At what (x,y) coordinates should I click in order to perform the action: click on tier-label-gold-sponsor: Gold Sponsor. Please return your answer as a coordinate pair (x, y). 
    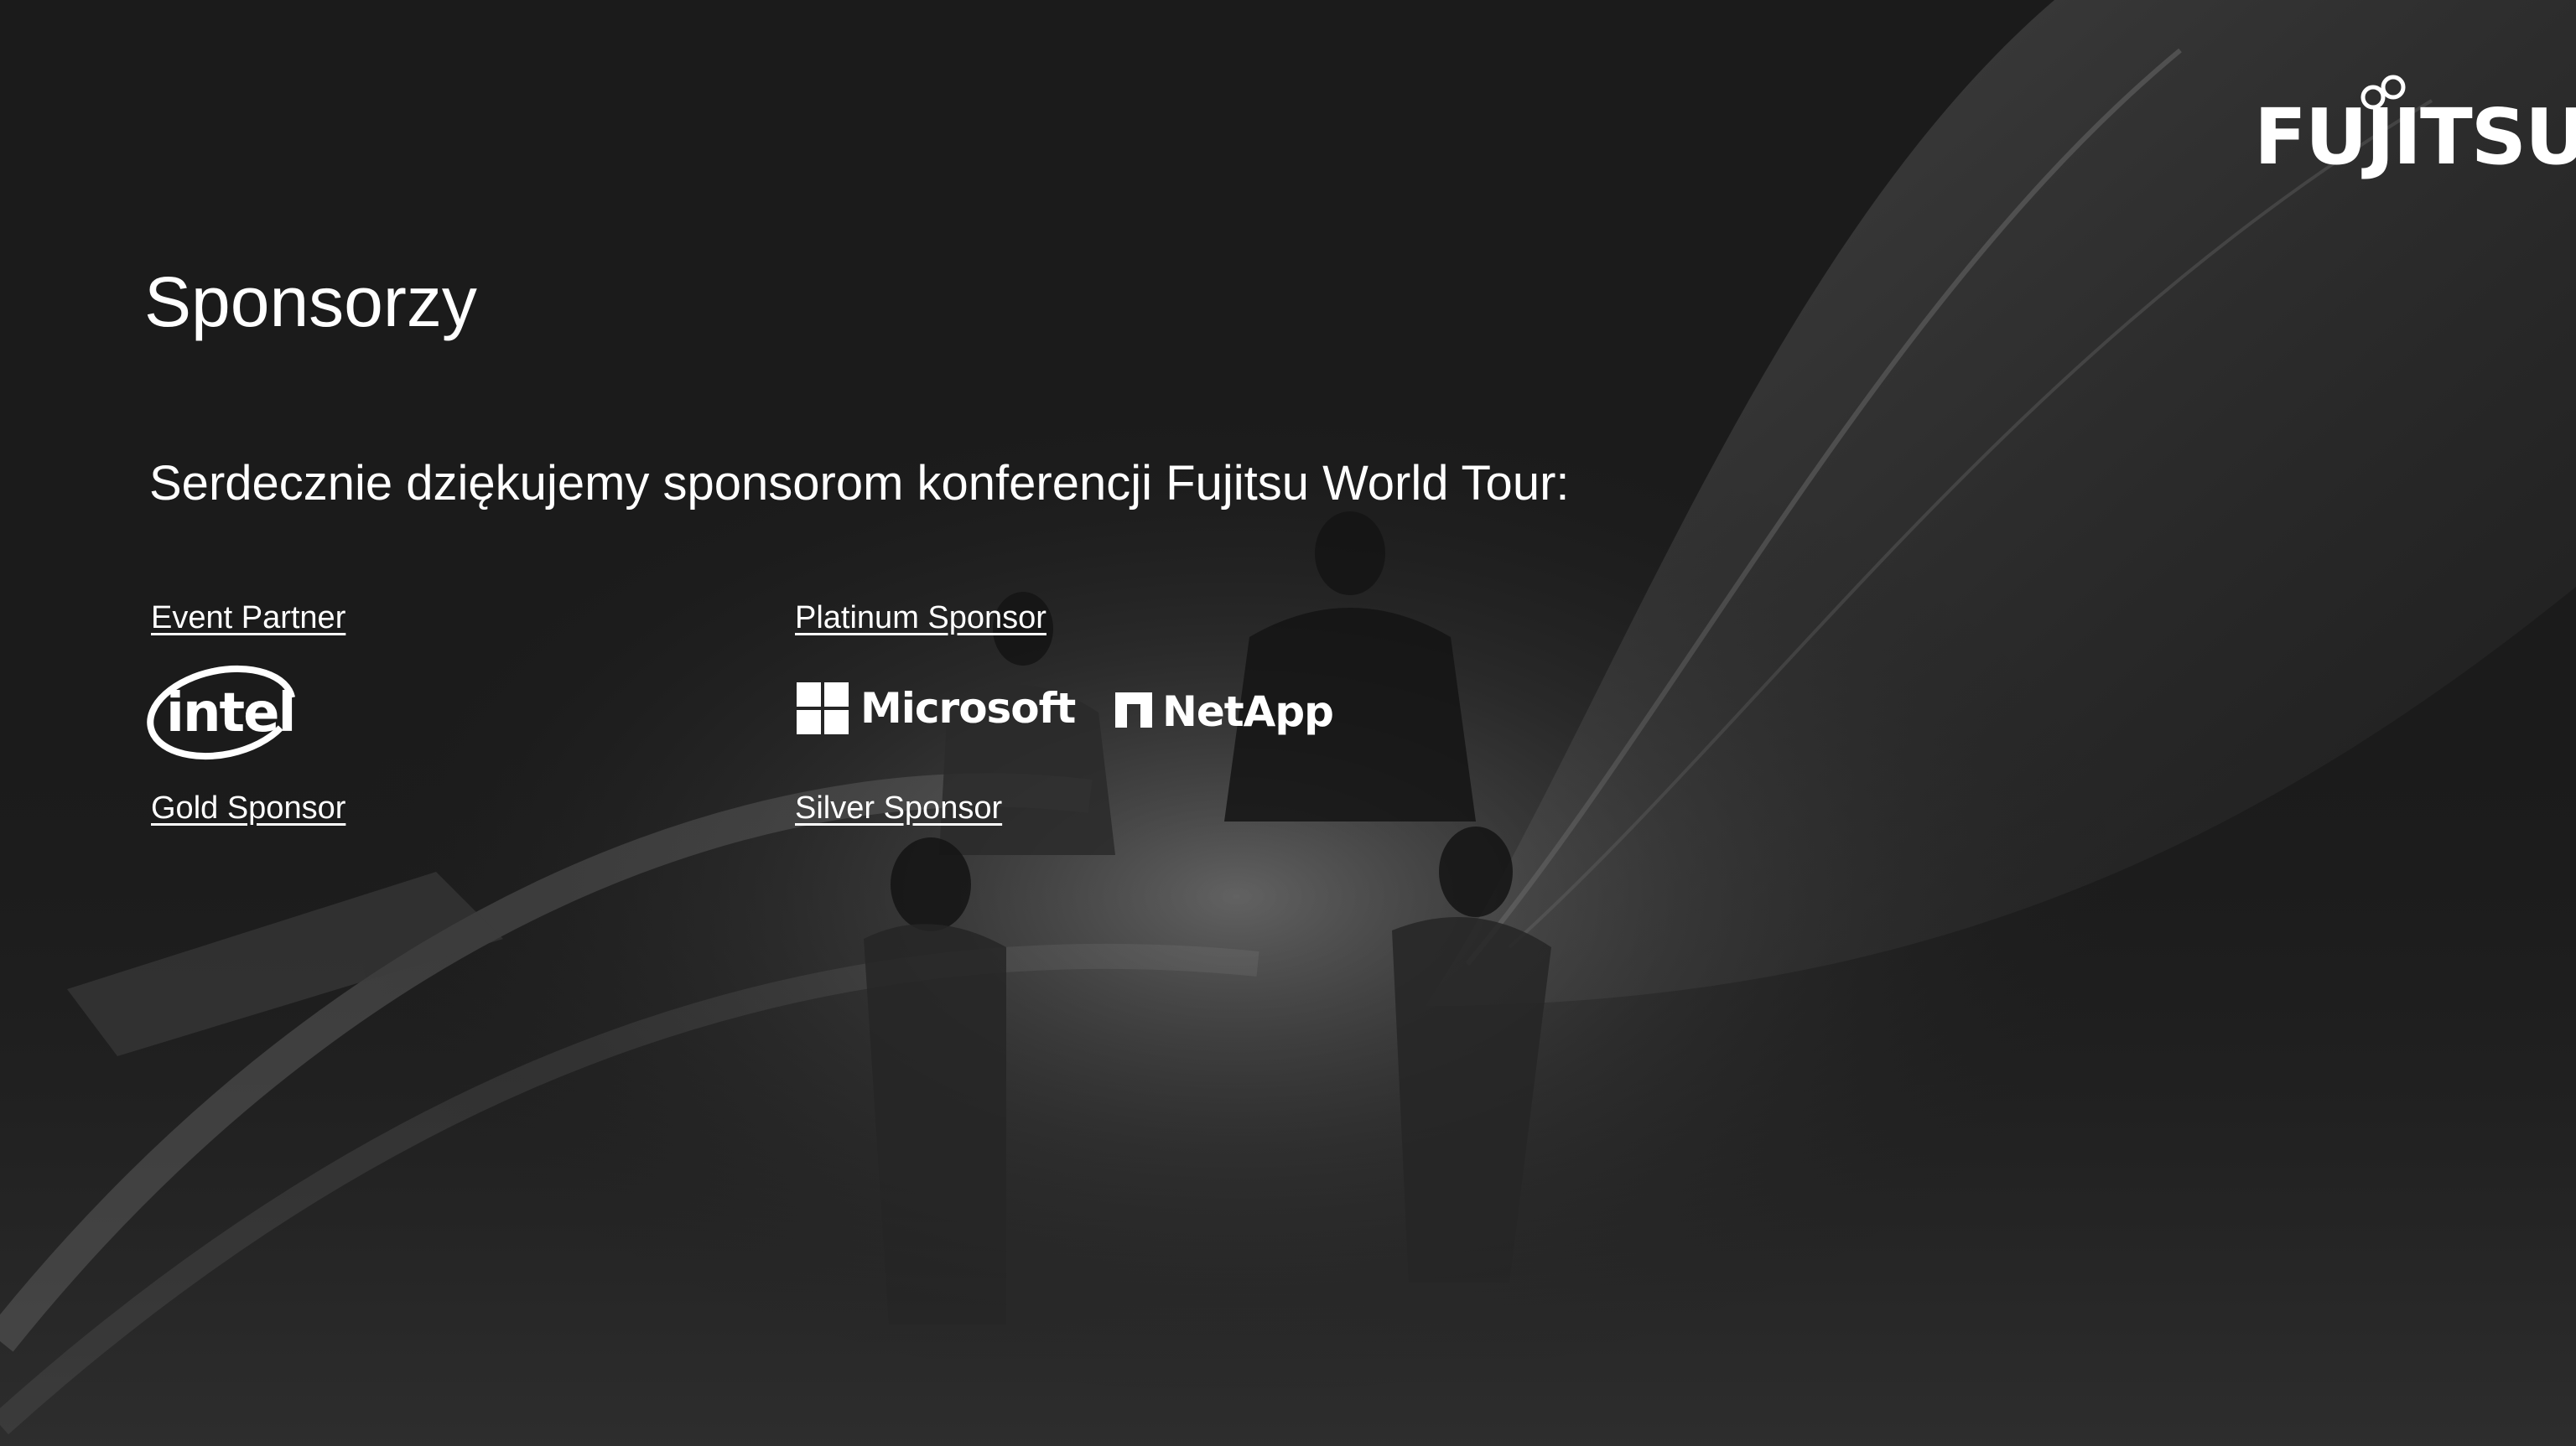
    Looking at the image, I should click on (248, 808).